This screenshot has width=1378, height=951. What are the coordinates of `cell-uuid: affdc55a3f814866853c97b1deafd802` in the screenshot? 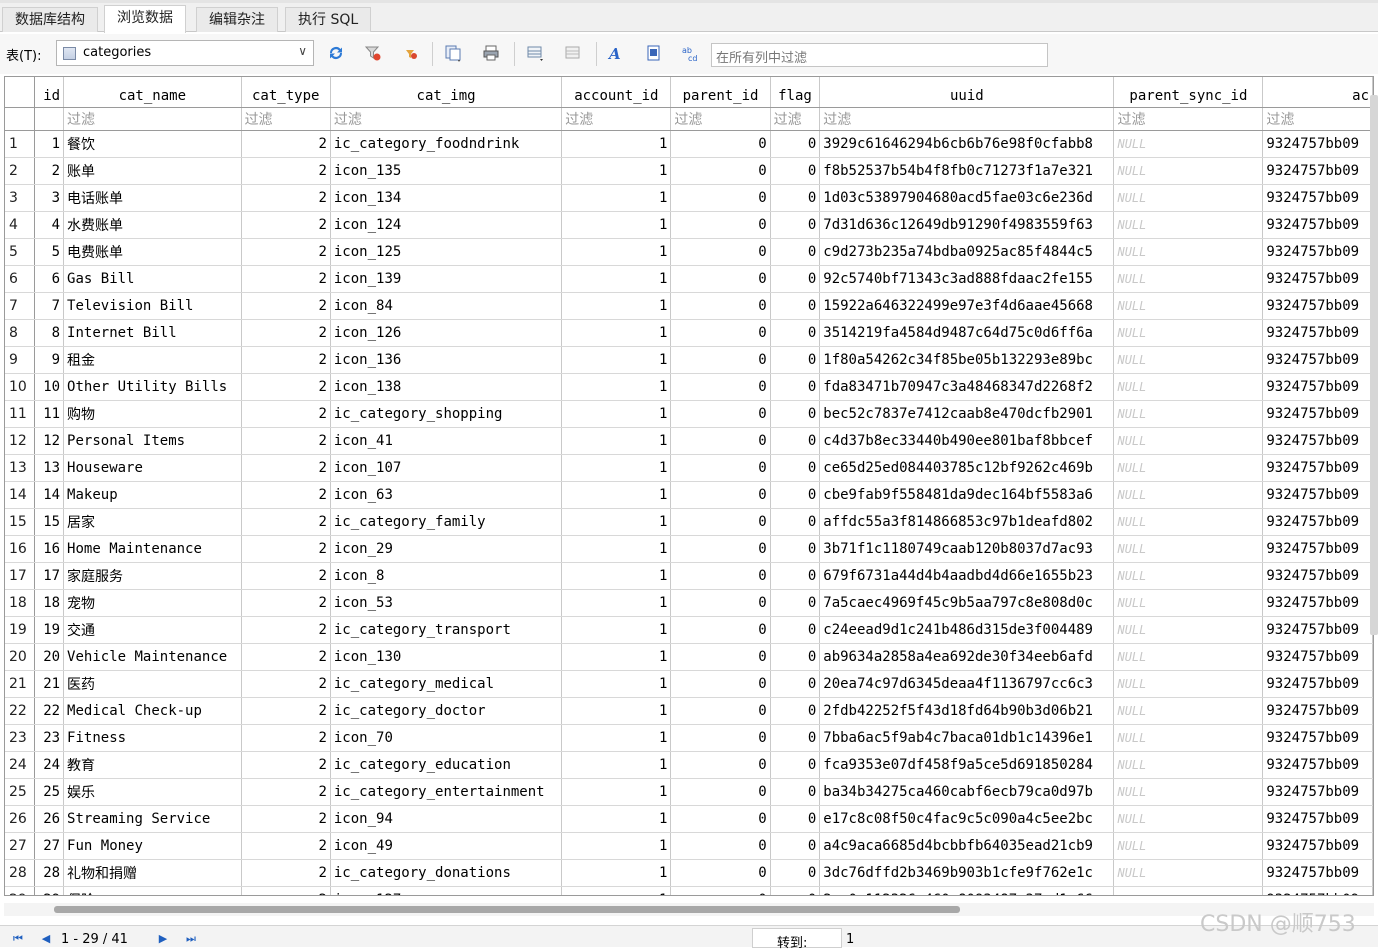 It's located at (967, 522).